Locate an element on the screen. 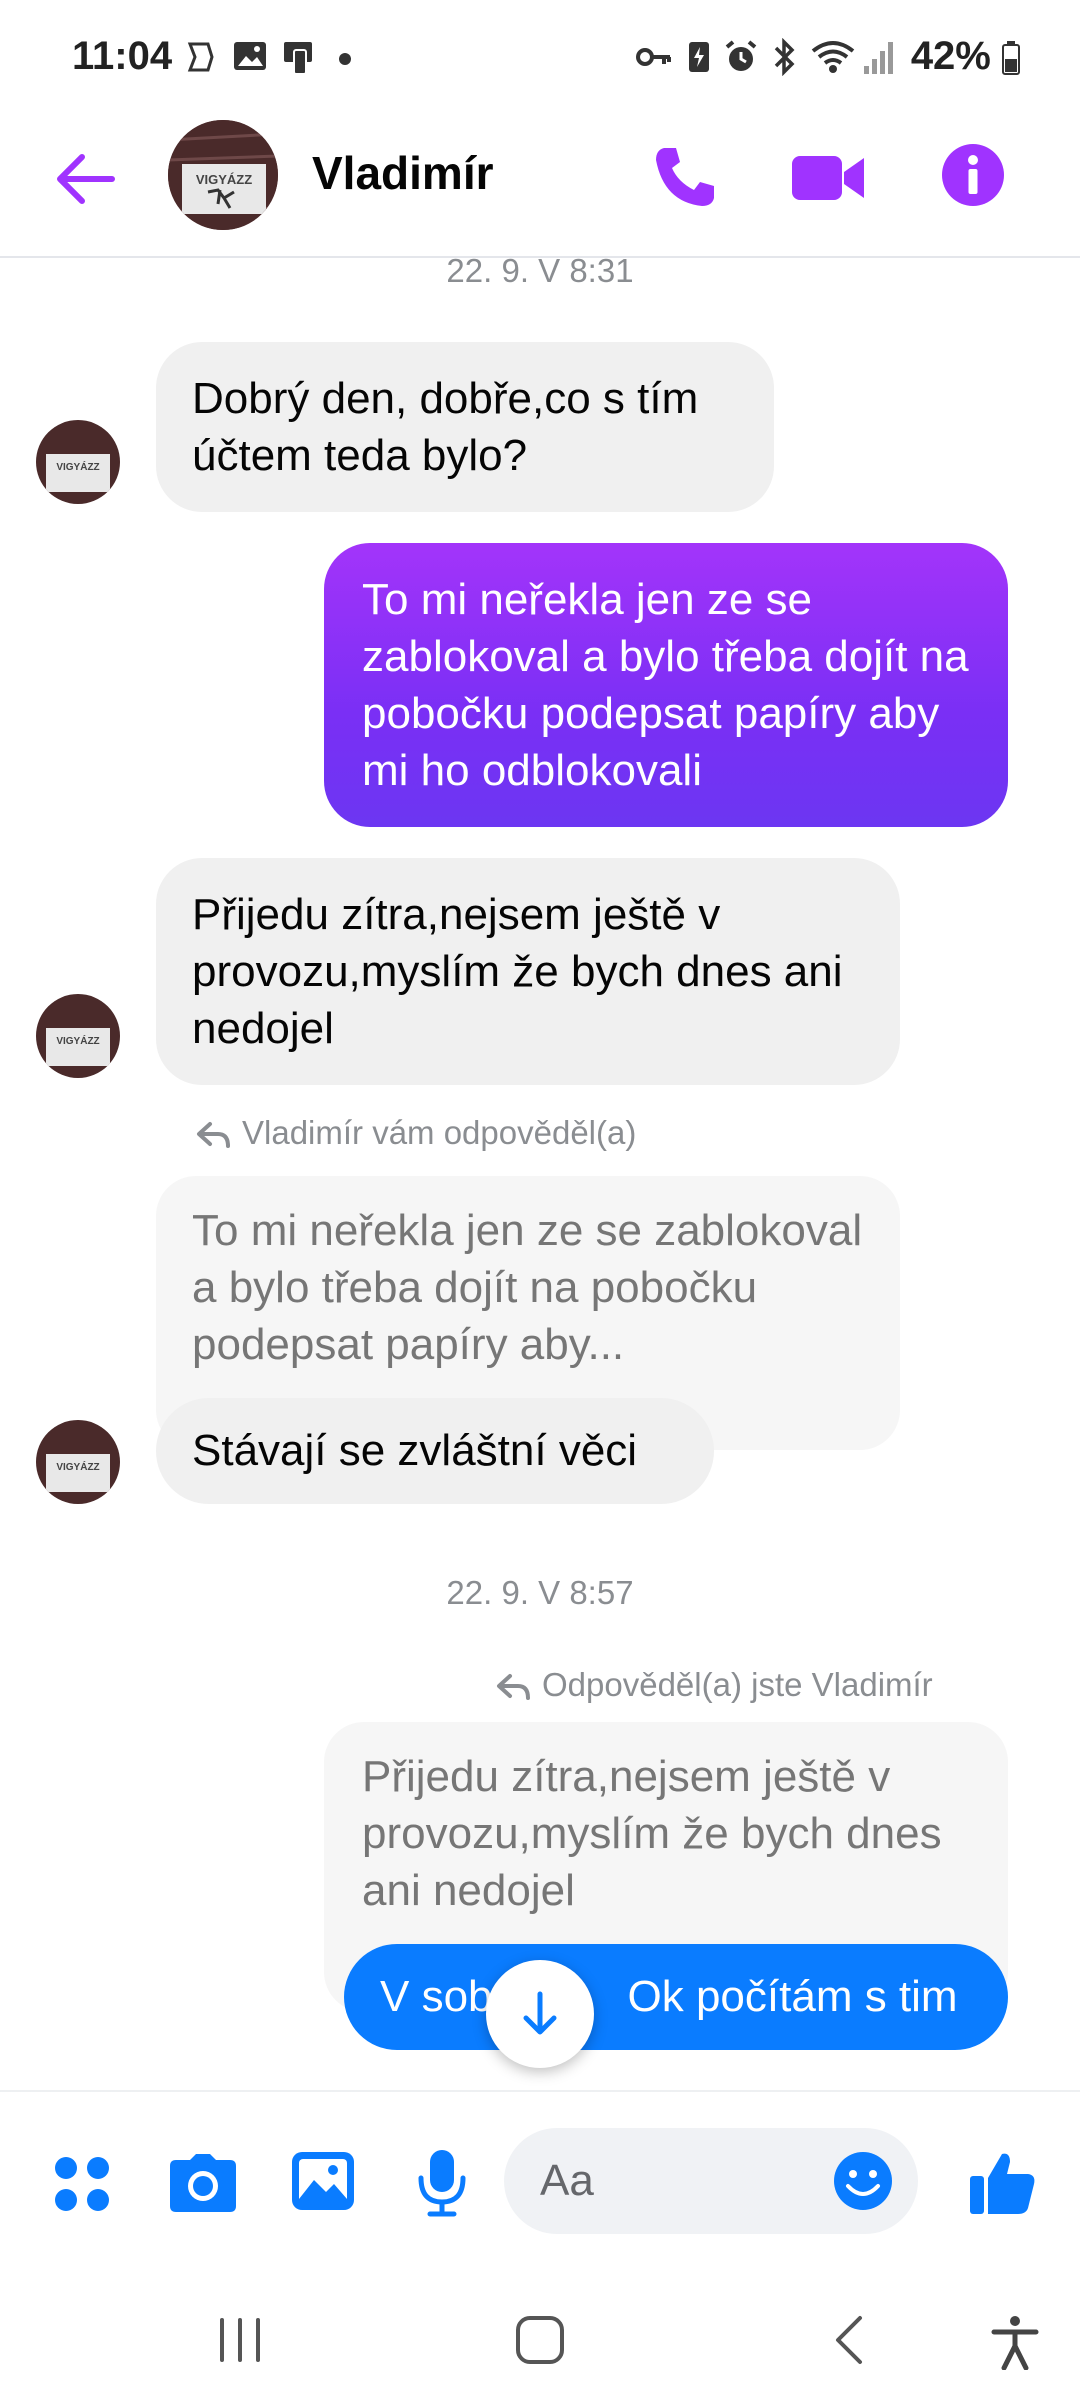 This screenshot has height=2400, width=1080. message-composer: Aa is located at coordinates (540, 2181).